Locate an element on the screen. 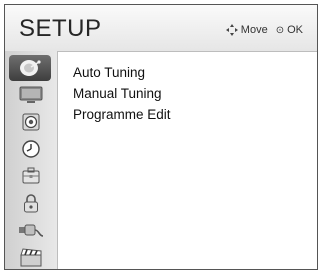 The height and width of the screenshot is (275, 323). ok-button-icon: ⊙ is located at coordinates (280, 30).